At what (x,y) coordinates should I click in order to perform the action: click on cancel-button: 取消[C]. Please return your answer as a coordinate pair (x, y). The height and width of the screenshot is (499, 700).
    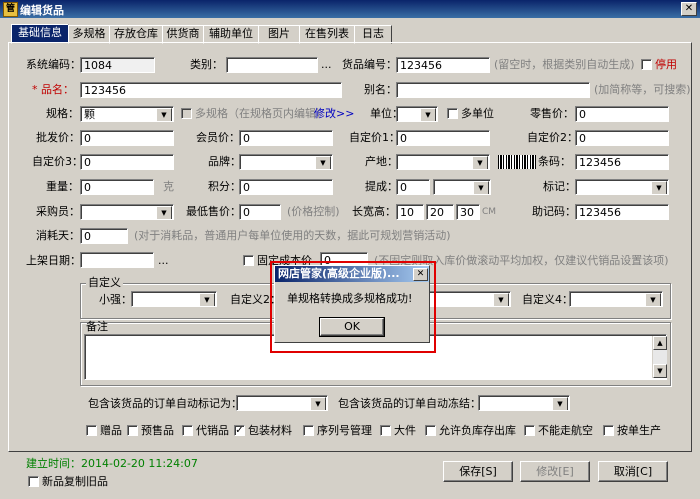
    Looking at the image, I should click on (633, 471).